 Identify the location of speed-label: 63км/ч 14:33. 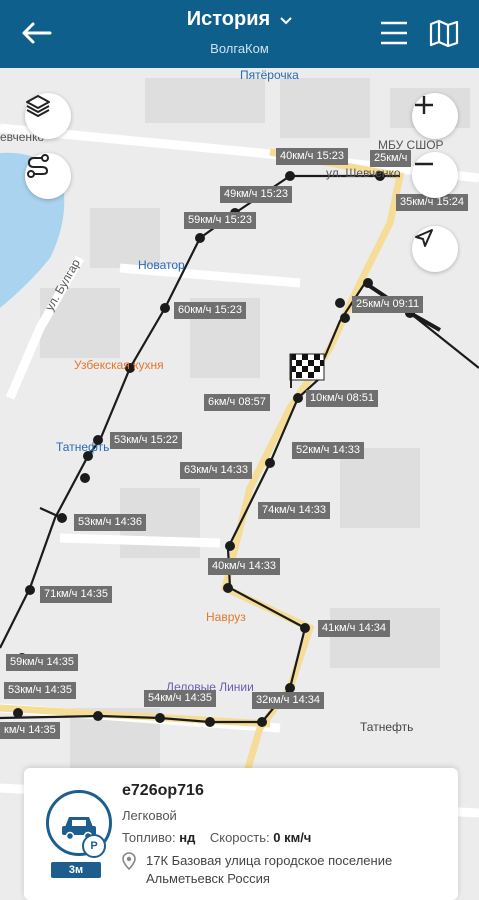
(216, 470).